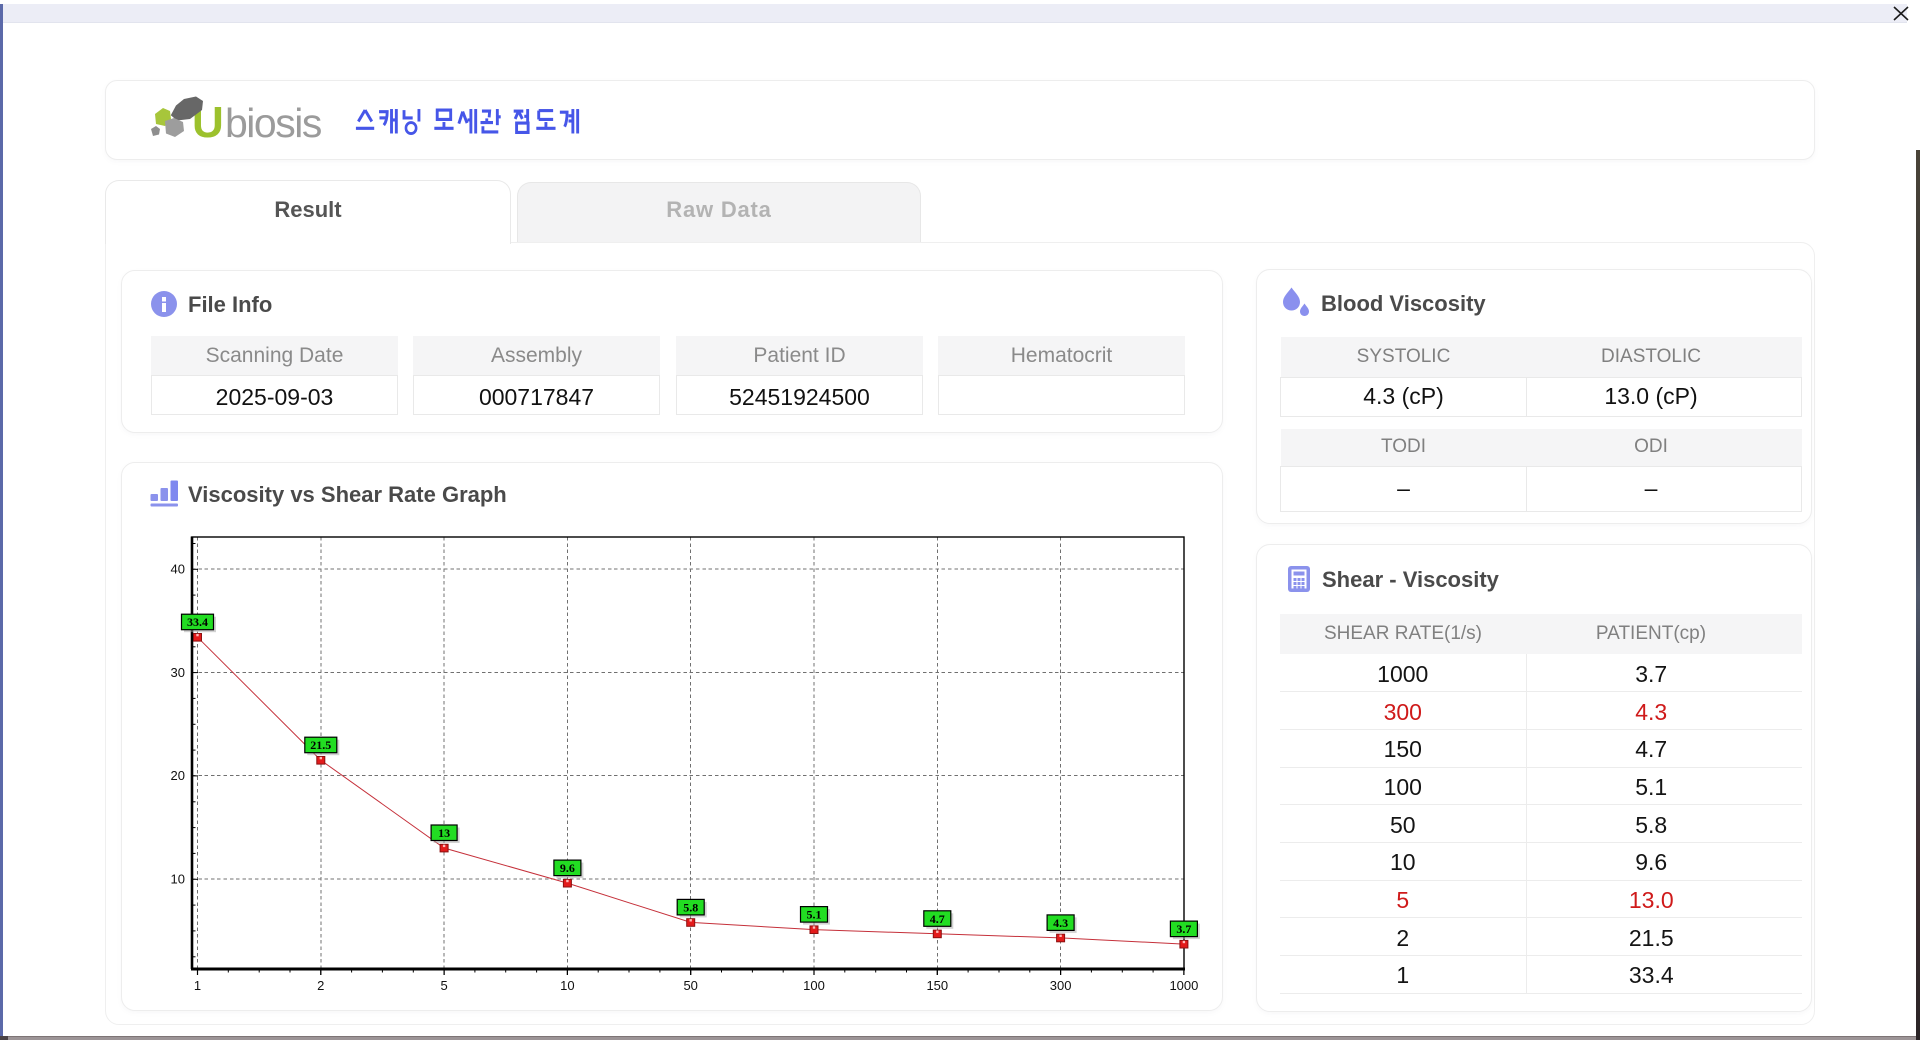 The height and width of the screenshot is (1040, 1920). Describe the element at coordinates (197, 985) in the screenshot. I see `svg-text: 1` at that location.